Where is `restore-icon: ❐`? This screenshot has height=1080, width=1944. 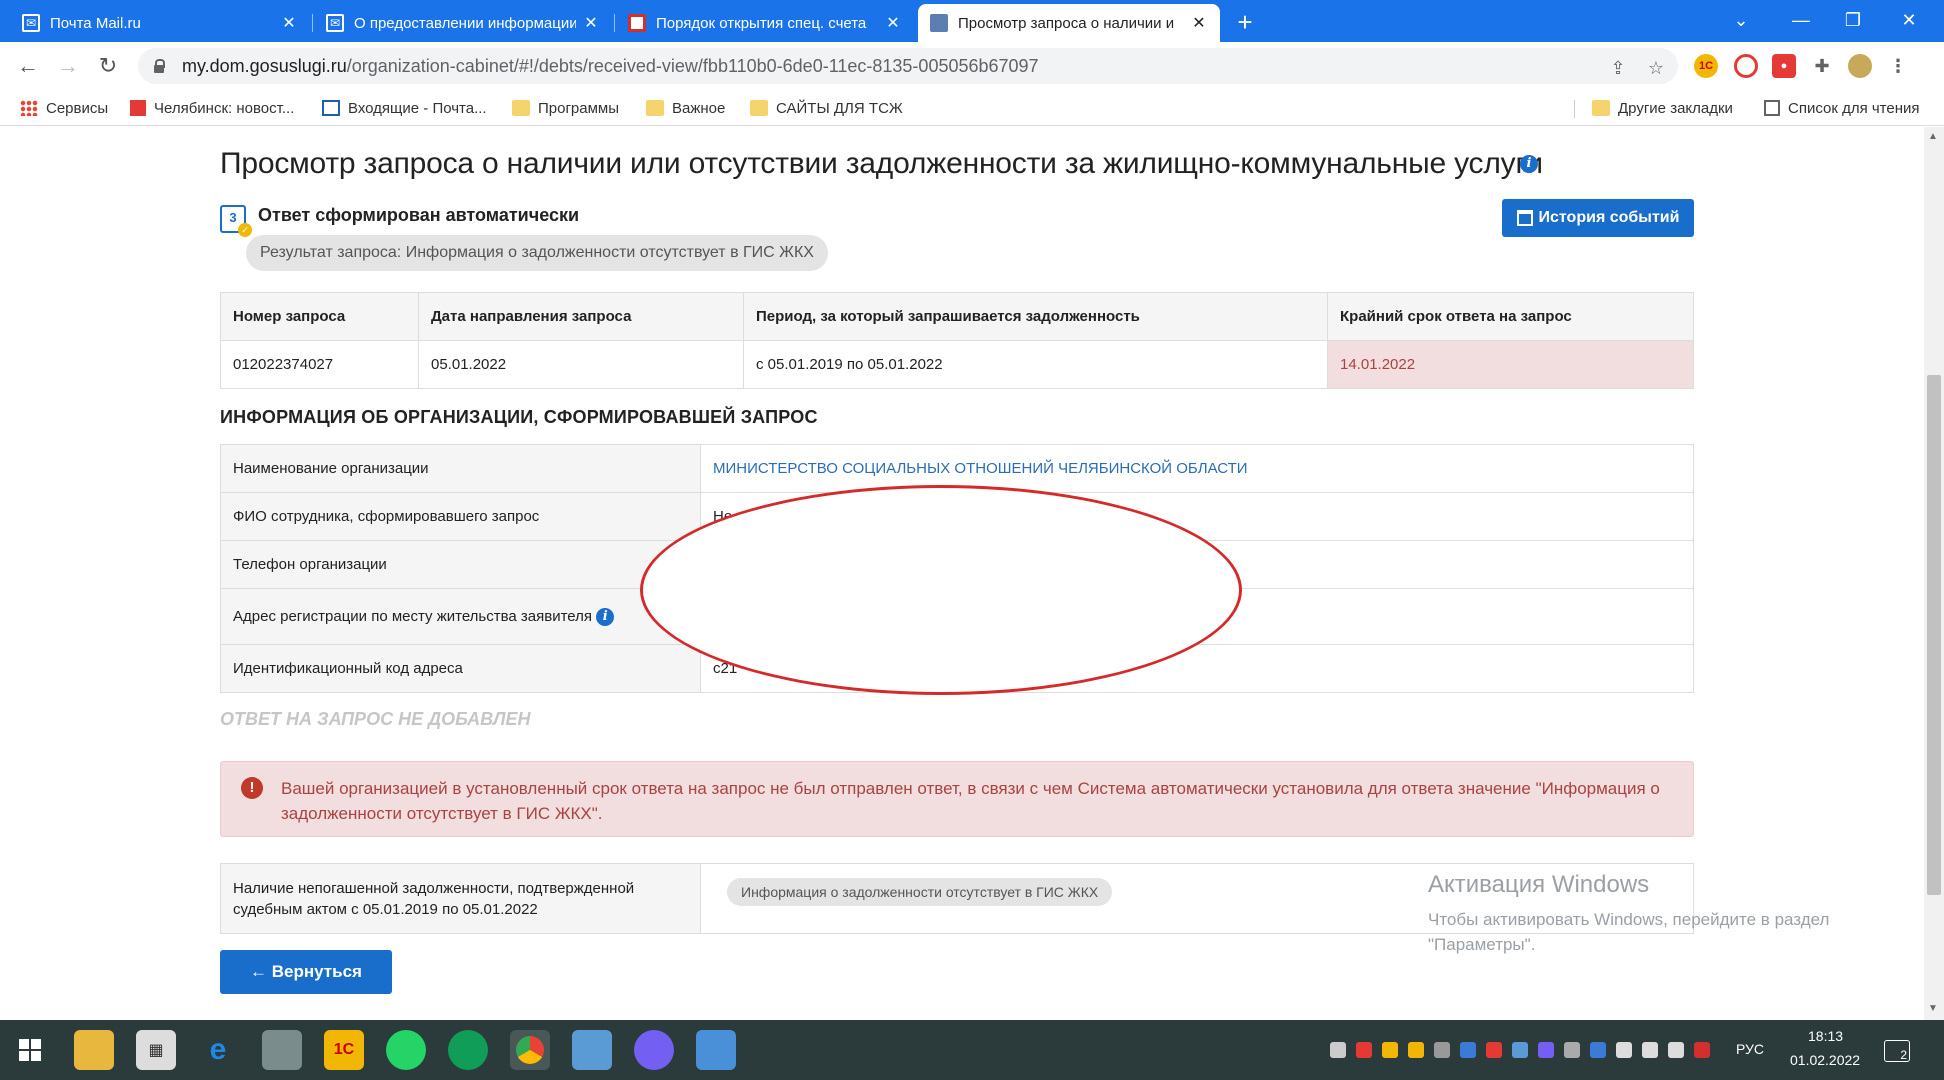
restore-icon: ❐ is located at coordinates (1853, 20).